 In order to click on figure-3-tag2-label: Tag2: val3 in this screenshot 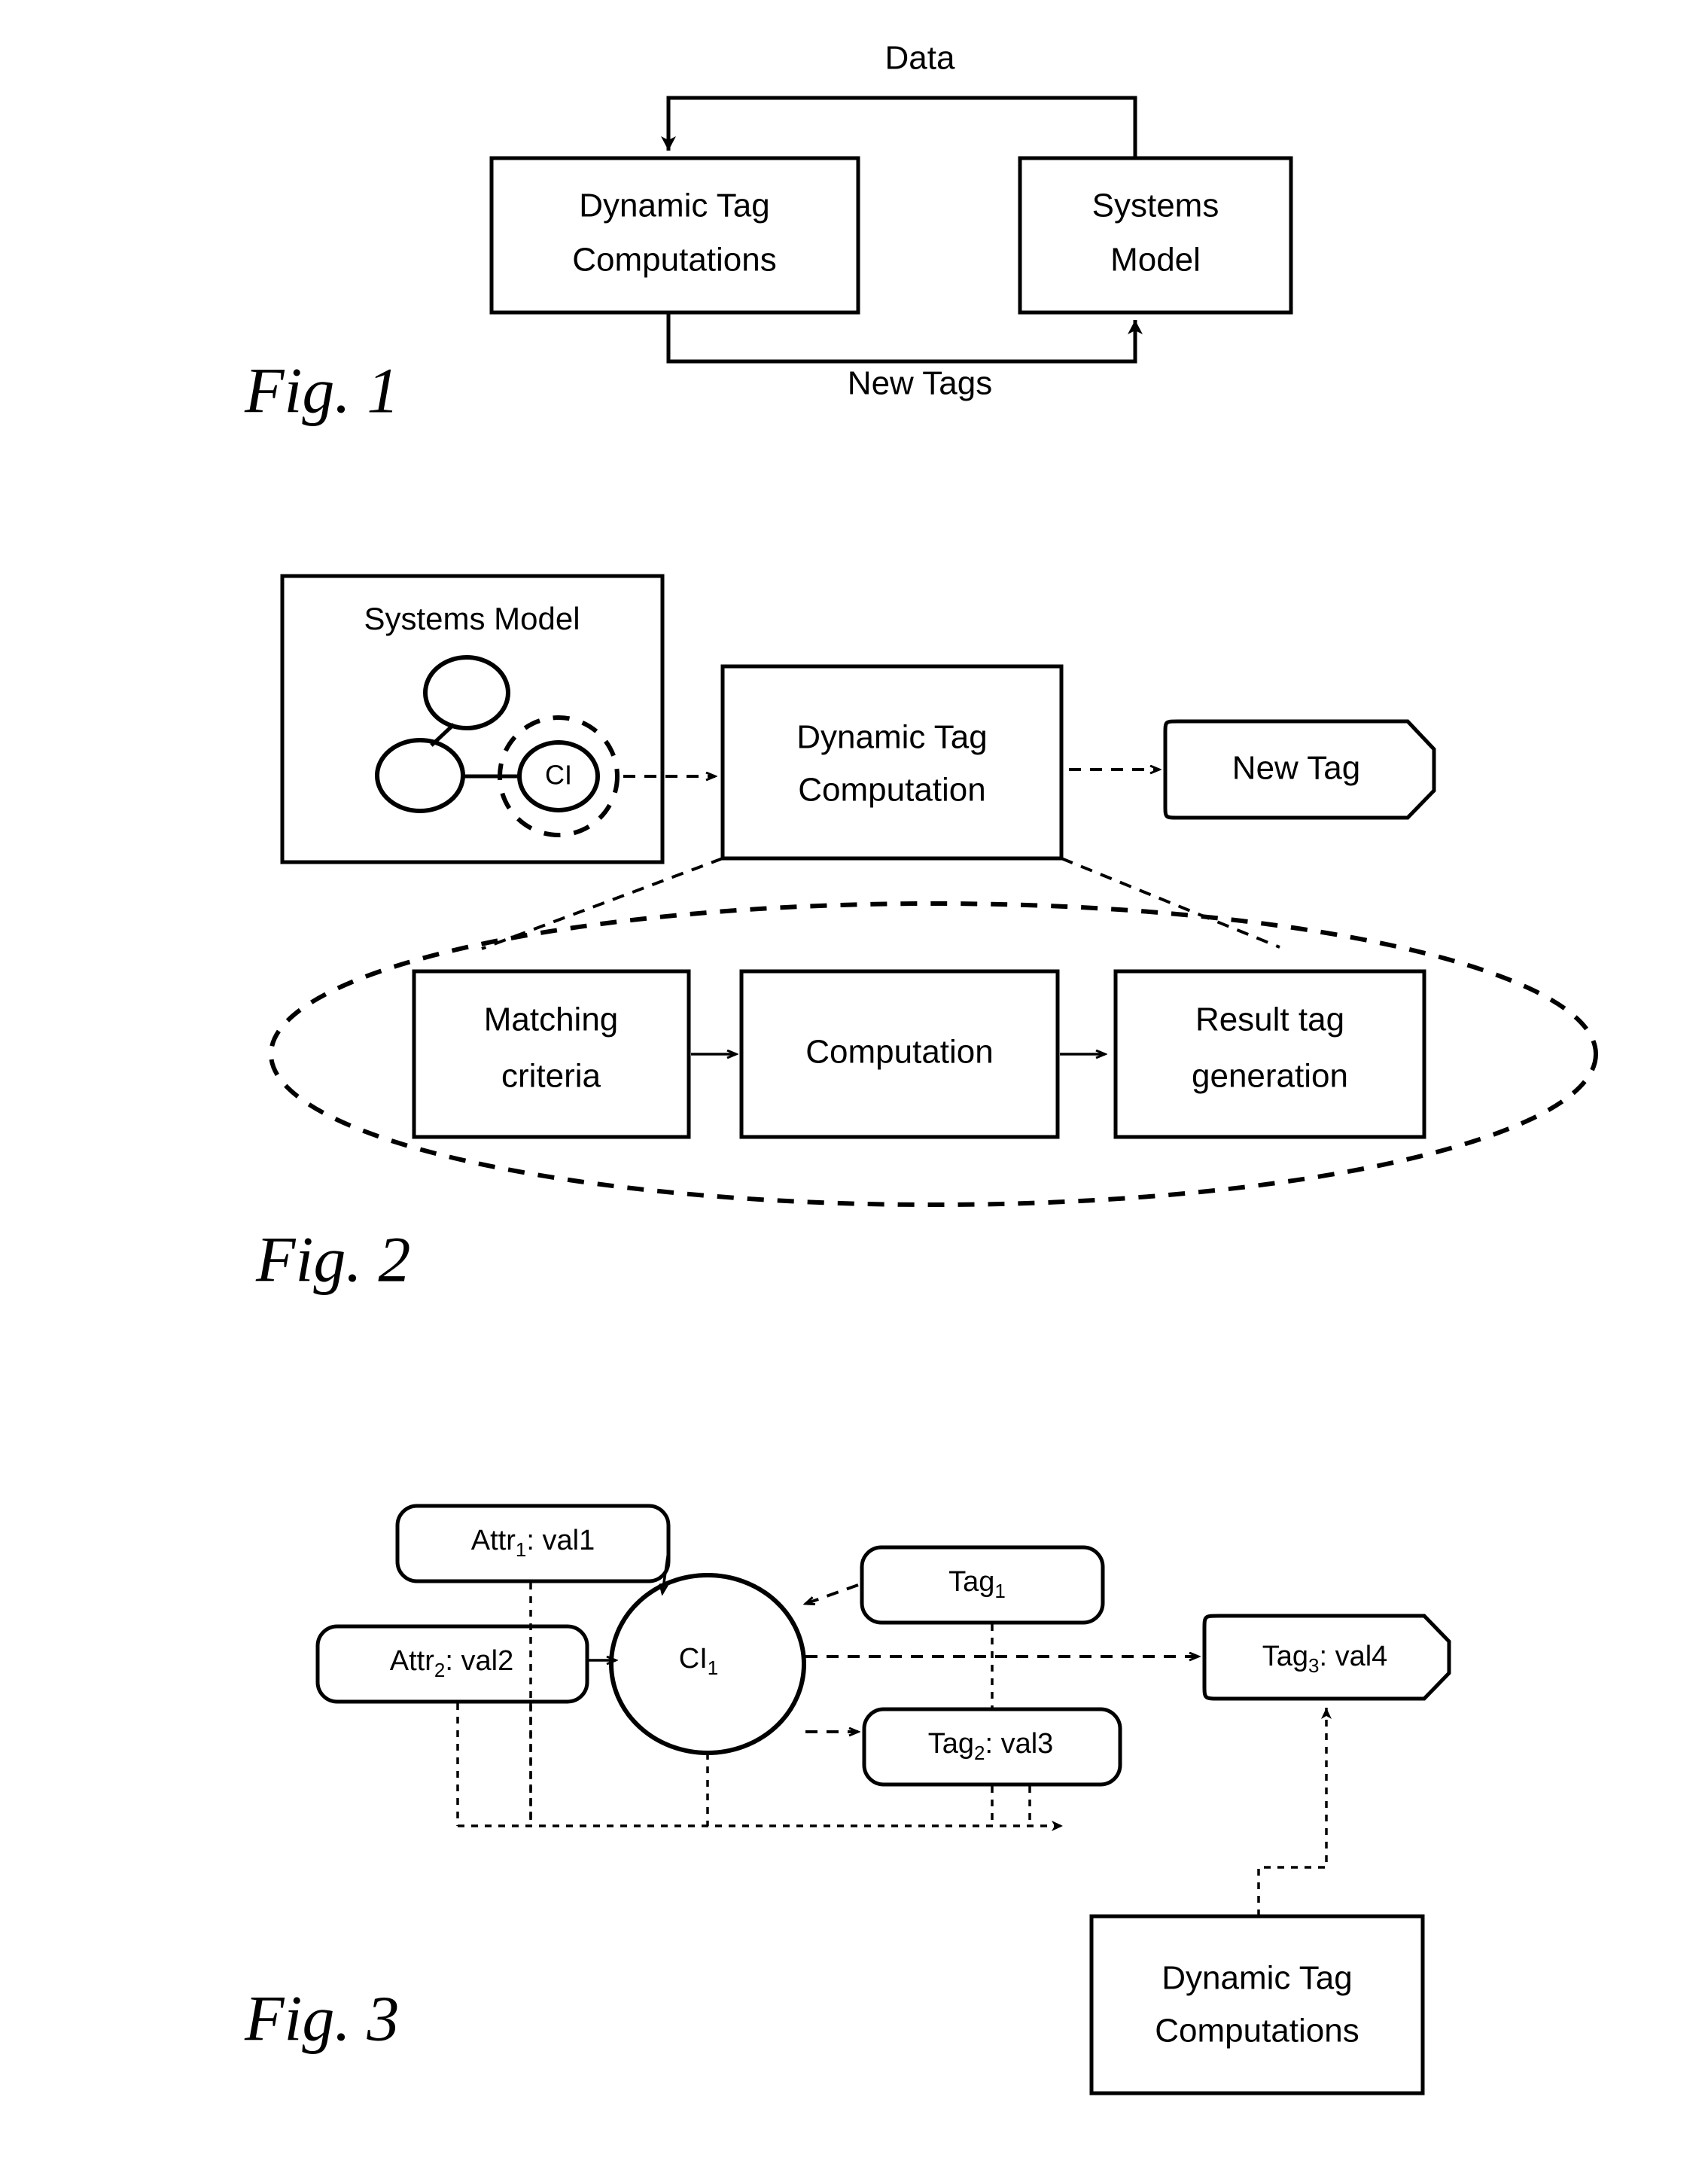, I will do `click(991, 1746)`.